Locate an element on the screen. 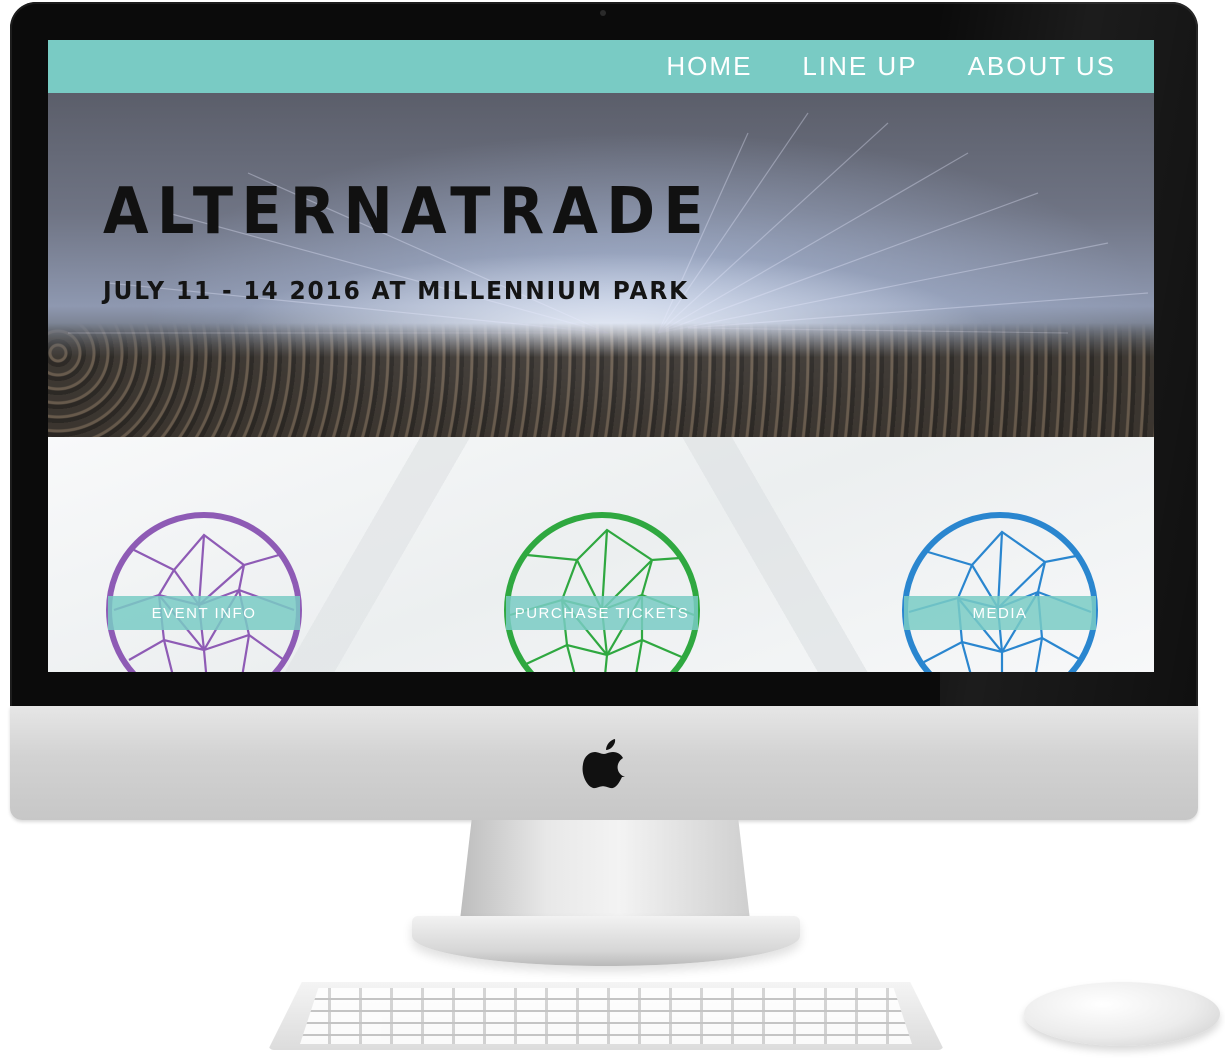  apple-logo-icon is located at coordinates (603, 764).